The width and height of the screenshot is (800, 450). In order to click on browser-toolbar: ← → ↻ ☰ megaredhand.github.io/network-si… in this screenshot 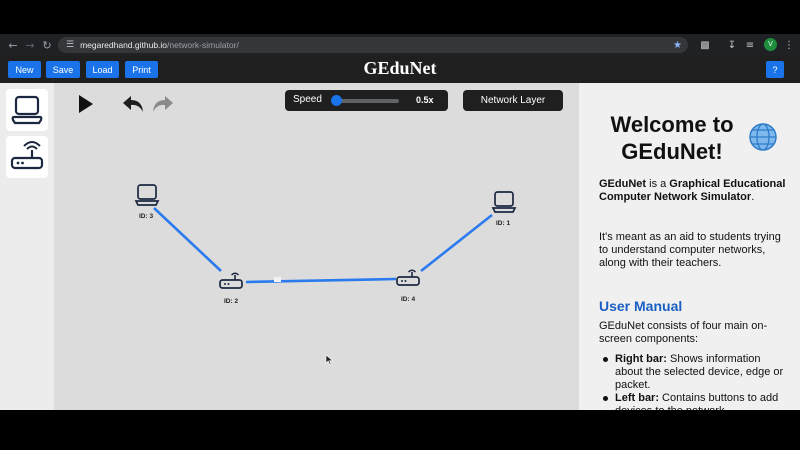, I will do `click(400, 45)`.